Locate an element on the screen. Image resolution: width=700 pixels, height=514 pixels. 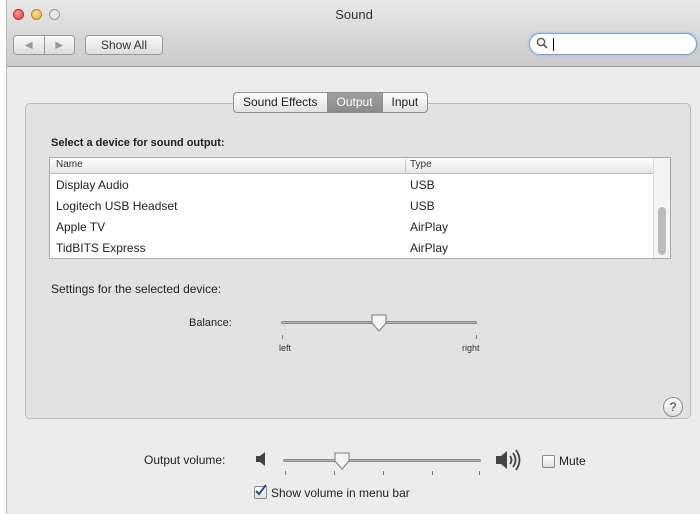
table-row: Logitech USB Headset USB is located at coordinates (352, 206).